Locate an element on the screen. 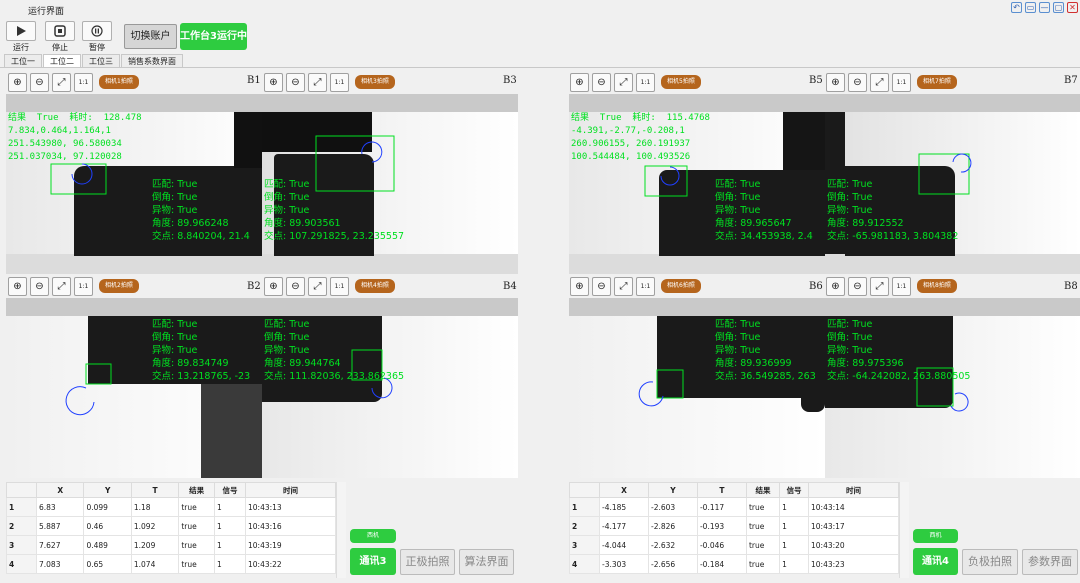  col-y: Y is located at coordinates (107, 490).